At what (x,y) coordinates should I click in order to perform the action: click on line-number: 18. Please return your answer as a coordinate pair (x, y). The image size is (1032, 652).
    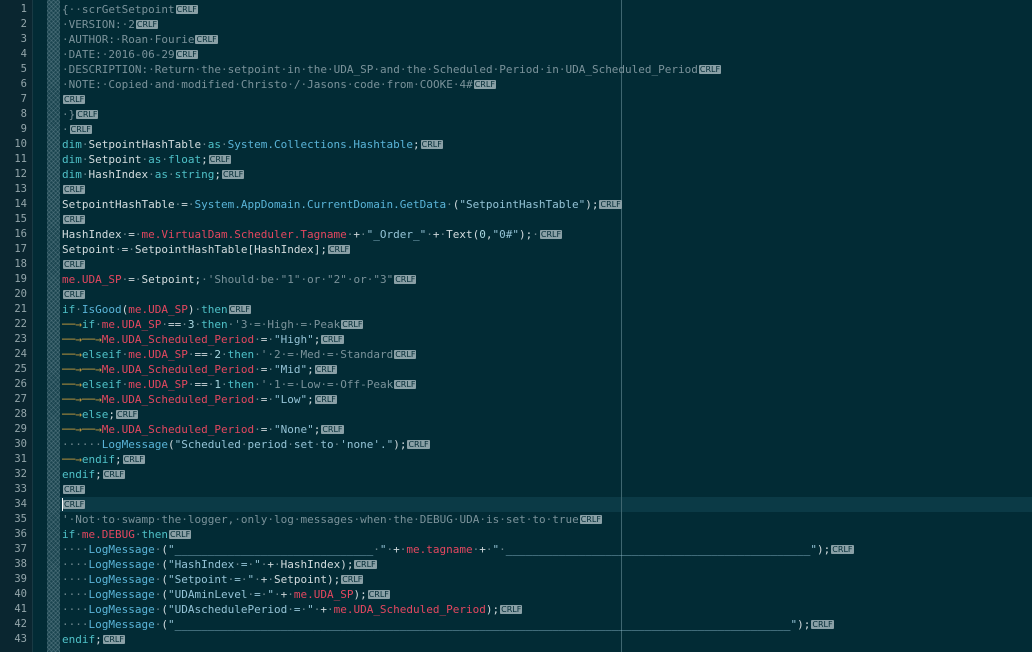
    Looking at the image, I should click on (20, 264).